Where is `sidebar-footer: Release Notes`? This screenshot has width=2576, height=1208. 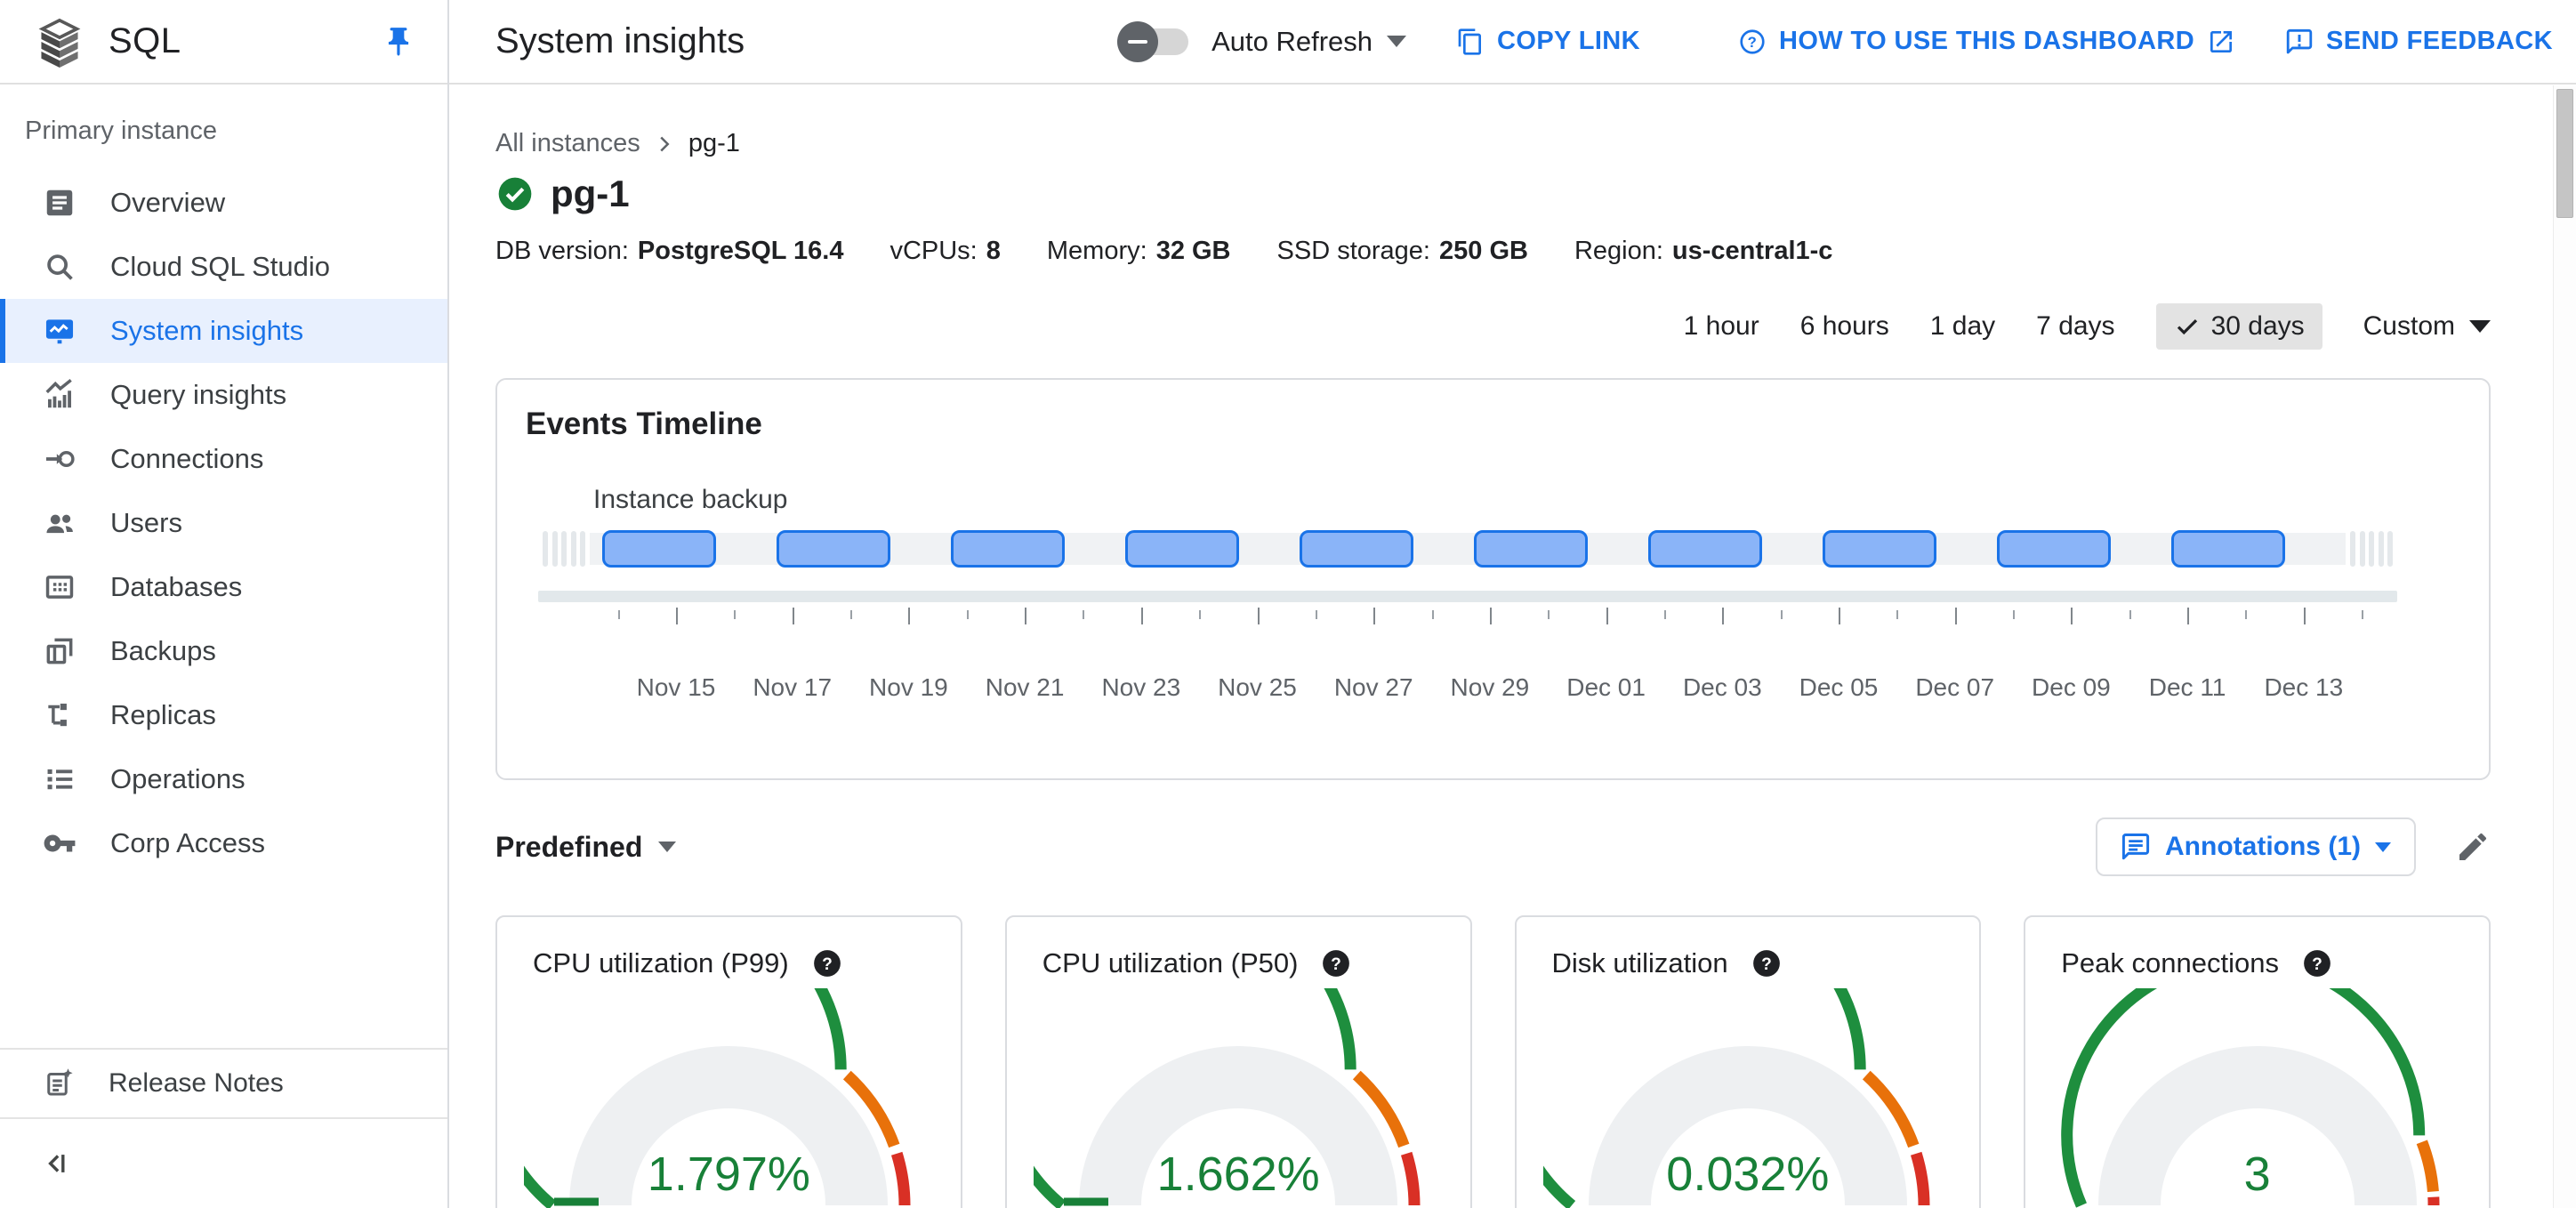
sidebar-footer: Release Notes is located at coordinates (223, 1128).